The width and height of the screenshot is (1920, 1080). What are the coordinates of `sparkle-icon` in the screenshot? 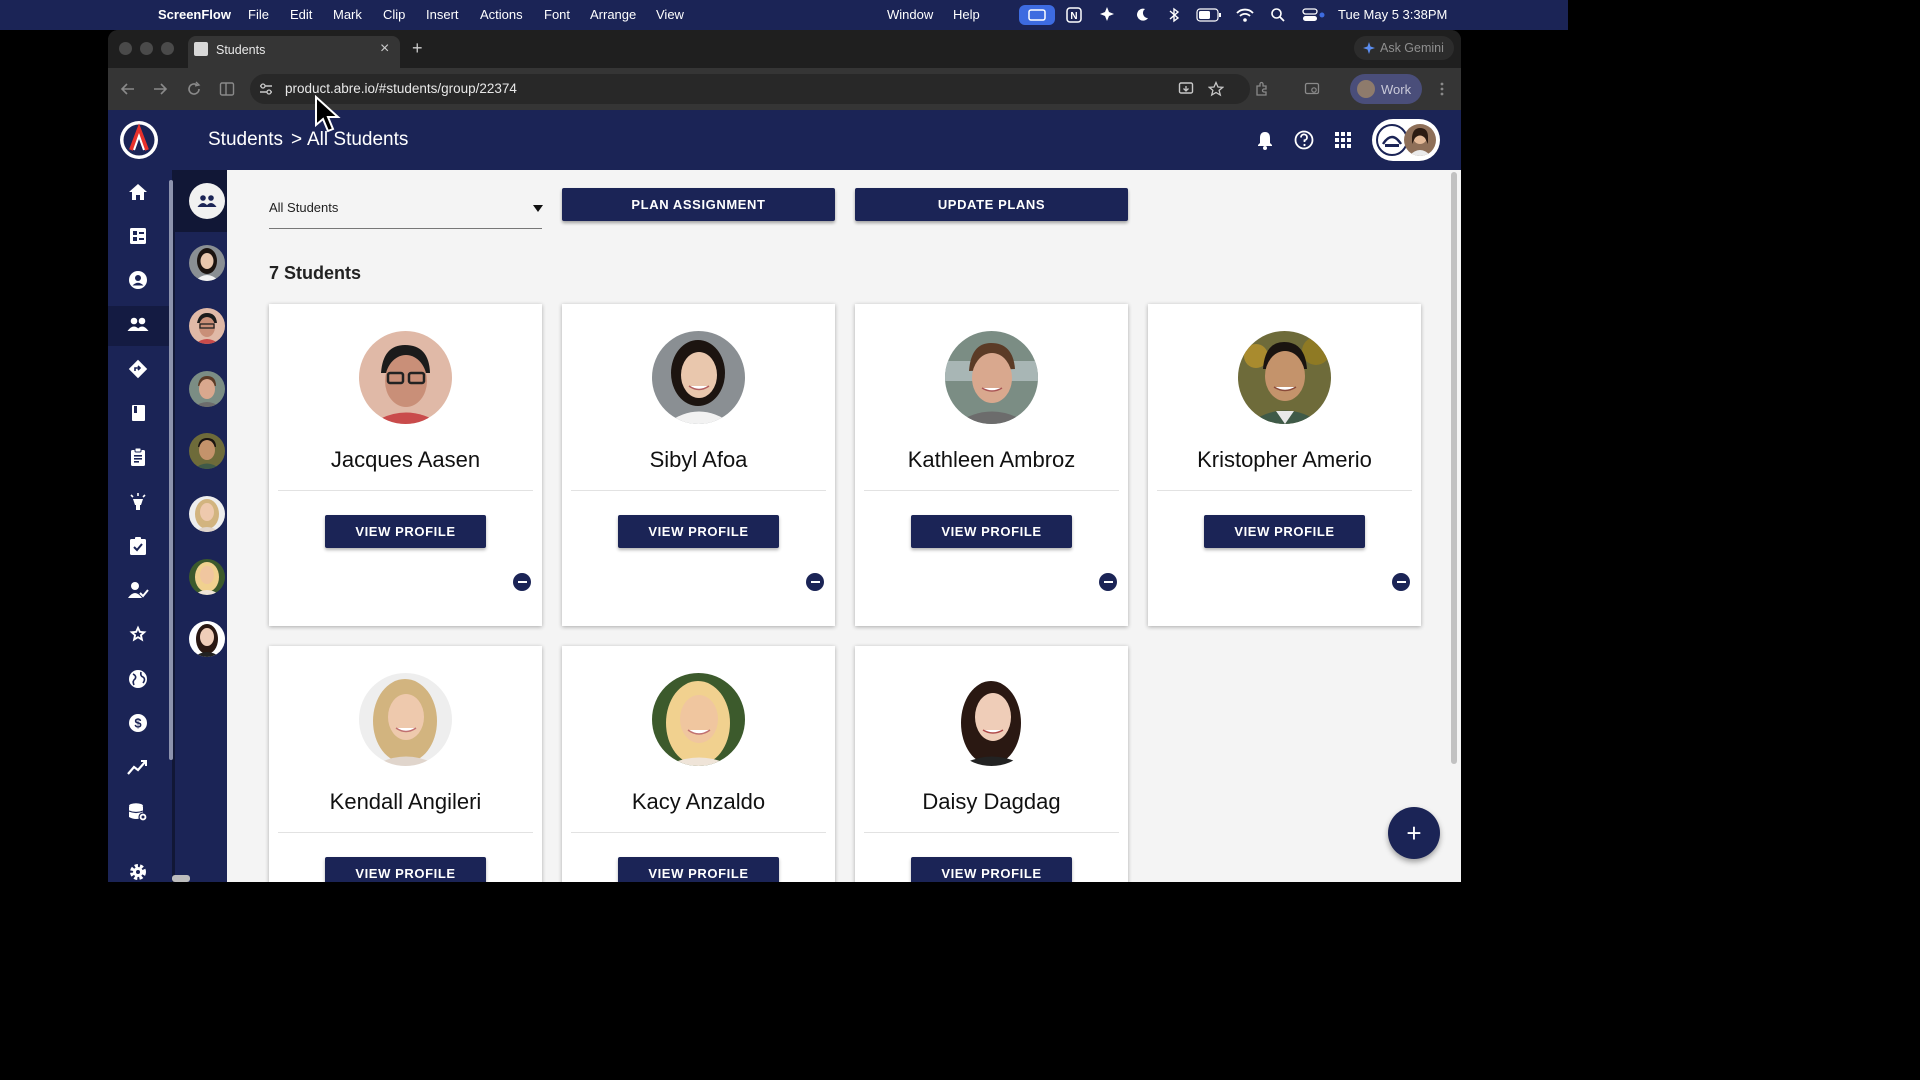 It's located at (1107, 15).